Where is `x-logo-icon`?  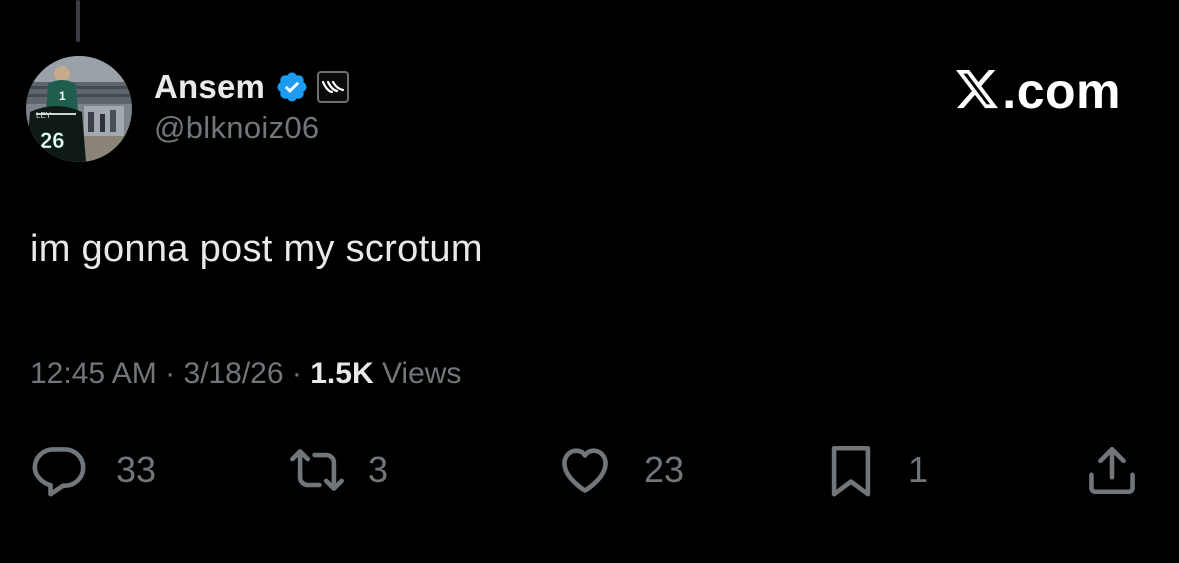 x-logo-icon is located at coordinates (977, 89).